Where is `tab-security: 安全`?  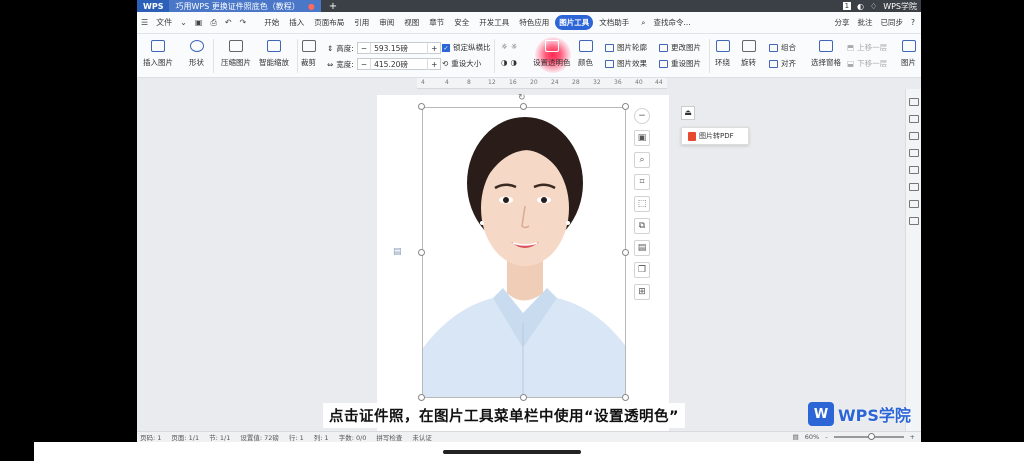
tab-security: 安全 is located at coordinates (461, 22).